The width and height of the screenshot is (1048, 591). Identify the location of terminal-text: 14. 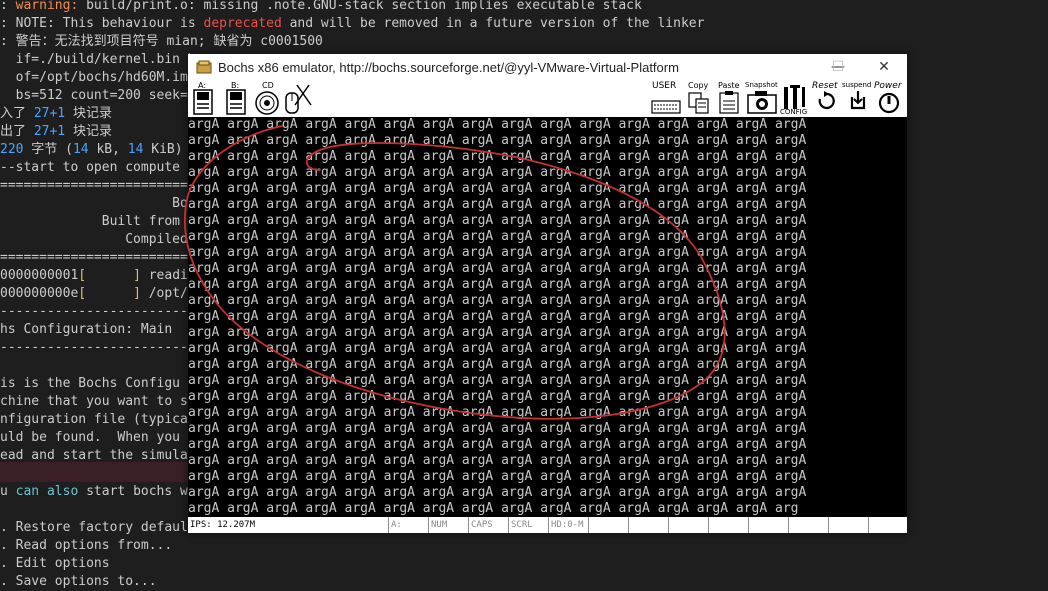
(80, 149).